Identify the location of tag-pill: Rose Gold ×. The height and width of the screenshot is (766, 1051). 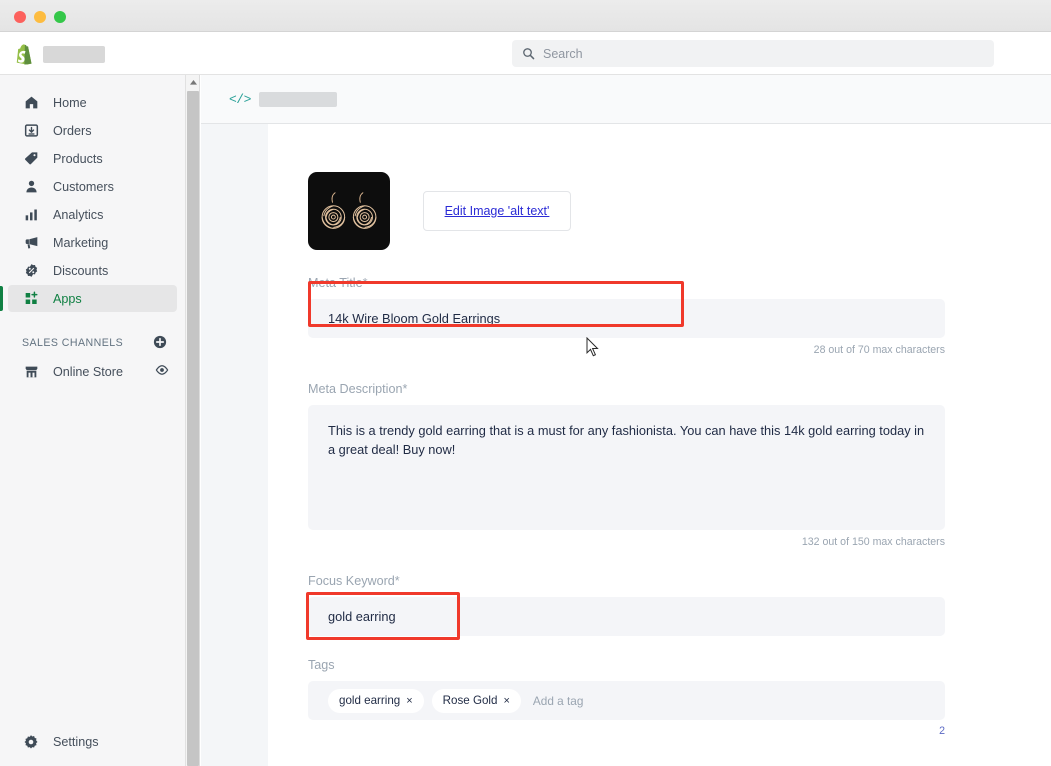
(476, 700).